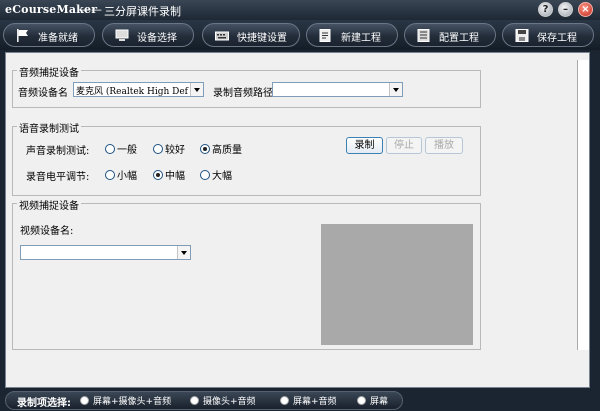  I want to click on option-screen-camera-audio: 屏幕+摄像头+音频, so click(125, 400).